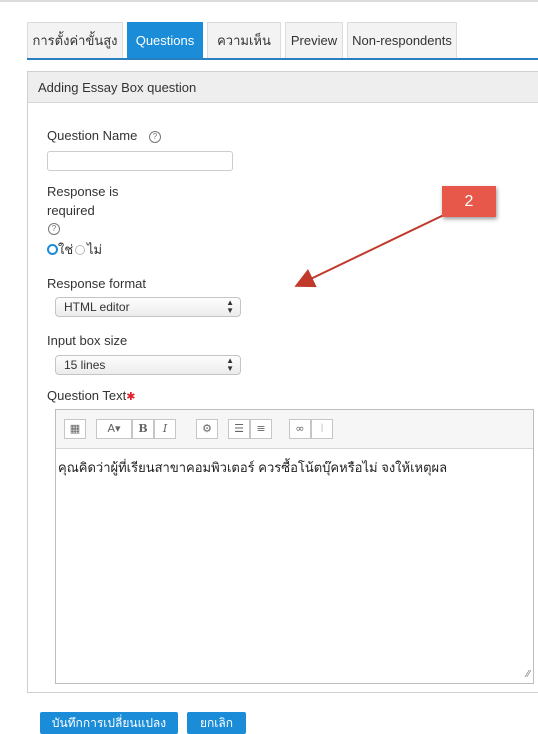  Describe the element at coordinates (371, 250) in the screenshot. I see `annotation-arrow-icon` at that location.